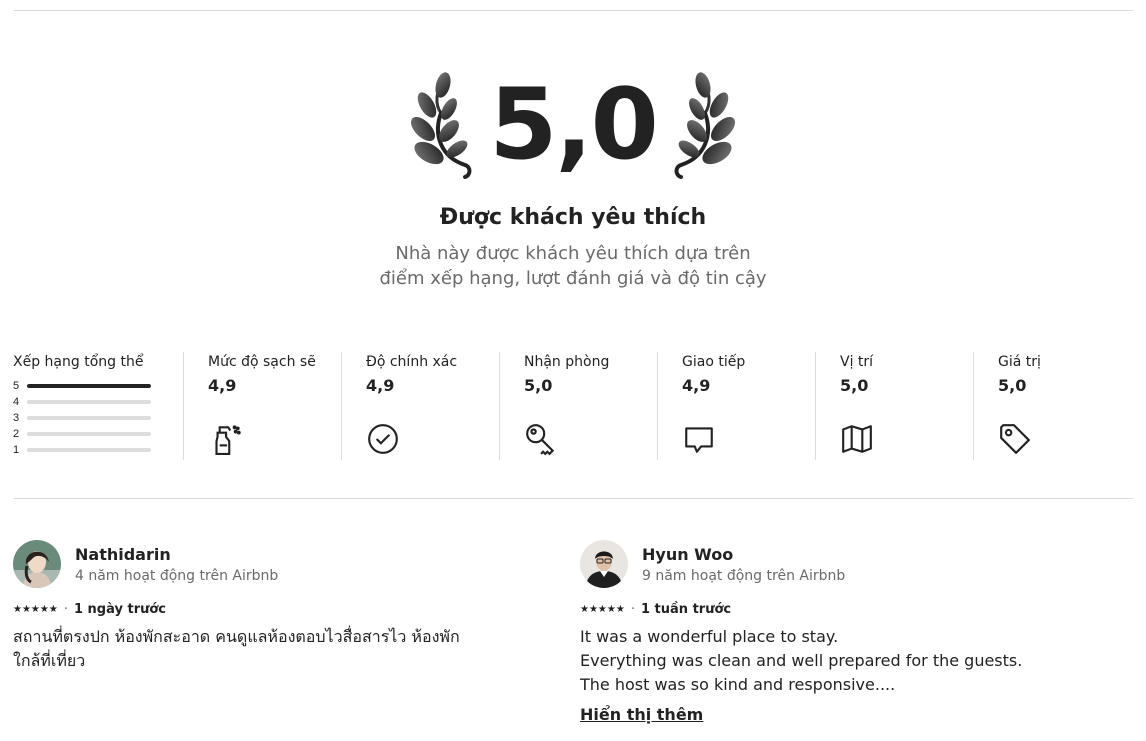  Describe the element at coordinates (16, 402) in the screenshot. I see `rating-bar-label: 4` at that location.